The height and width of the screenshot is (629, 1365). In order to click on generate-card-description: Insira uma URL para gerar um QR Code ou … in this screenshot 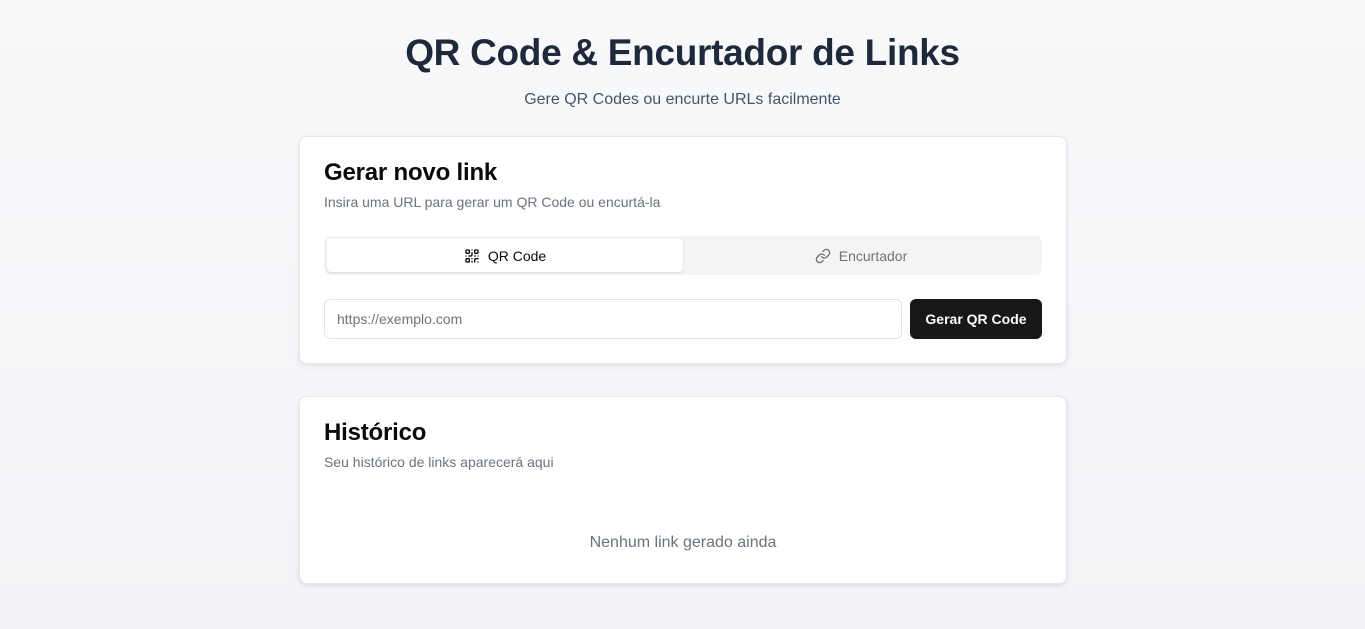, I will do `click(492, 202)`.